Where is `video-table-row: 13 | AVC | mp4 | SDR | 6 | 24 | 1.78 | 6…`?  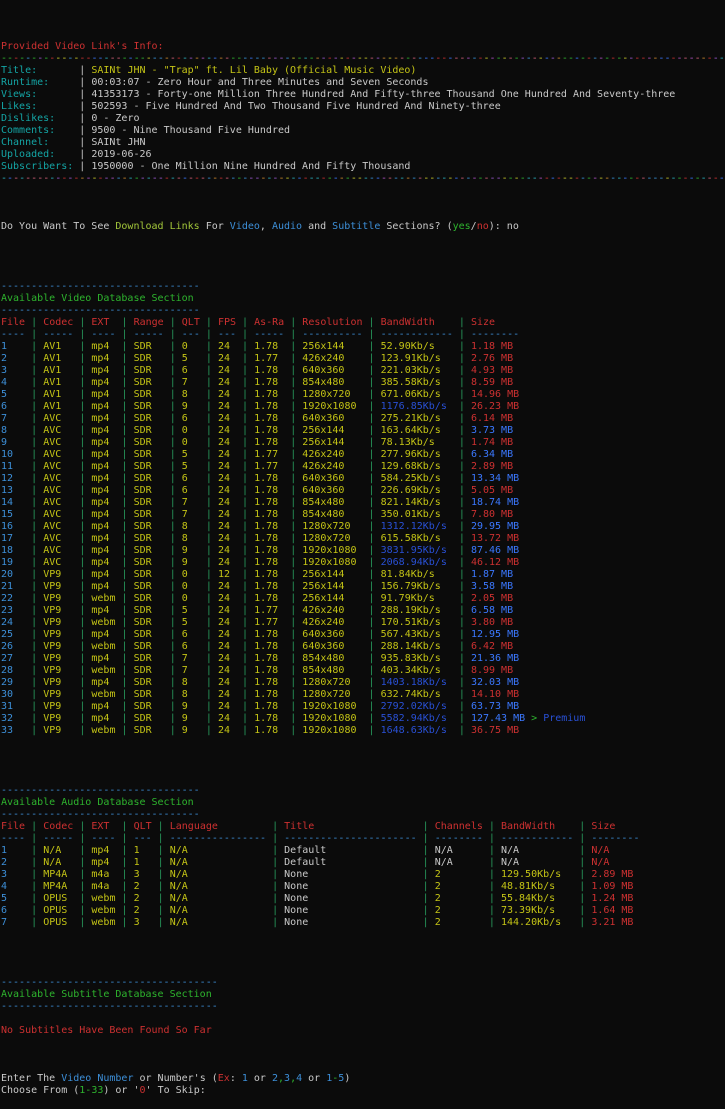 video-table-row: 13 | AVC | mp4 | SDR | 6 | 24 | 1.78 | 6… is located at coordinates (363, 491).